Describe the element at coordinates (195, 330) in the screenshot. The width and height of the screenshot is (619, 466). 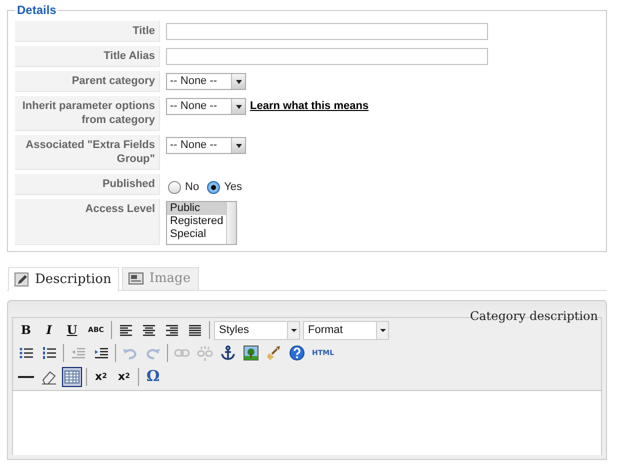
I see `align-justify-icon` at that location.